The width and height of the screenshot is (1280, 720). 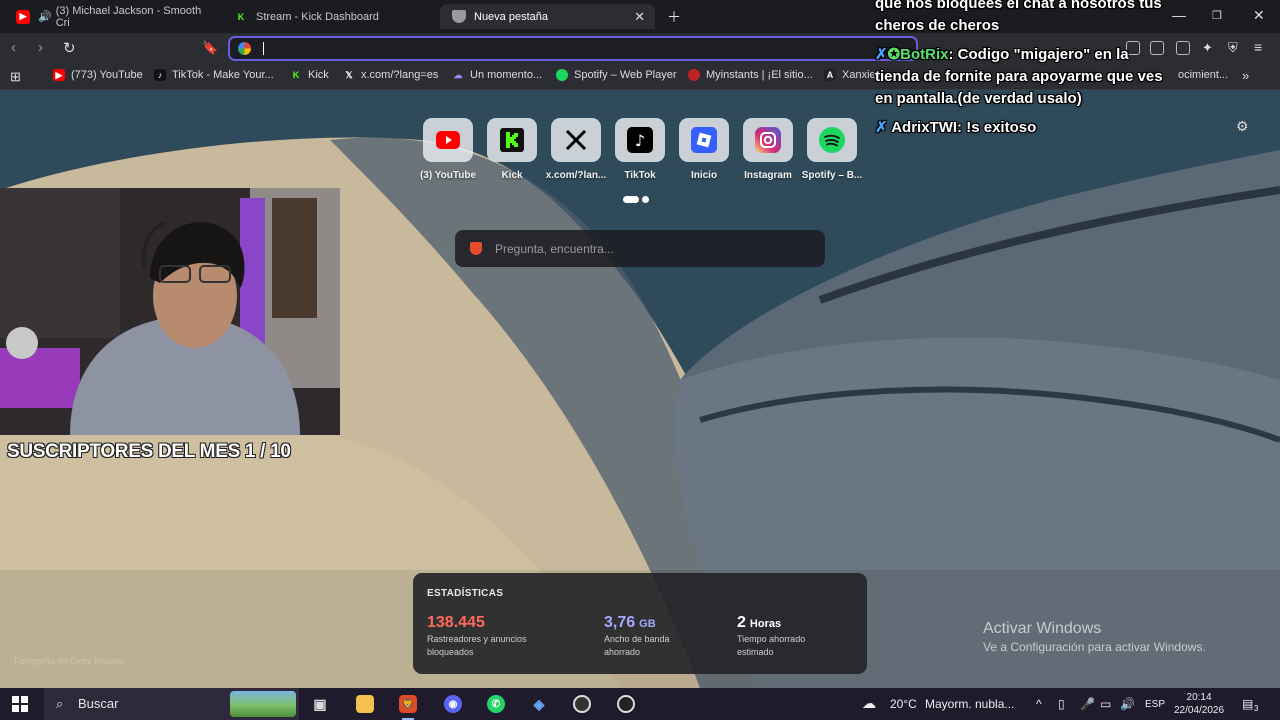 I want to click on close-tab-icon: ✕, so click(x=639, y=17).